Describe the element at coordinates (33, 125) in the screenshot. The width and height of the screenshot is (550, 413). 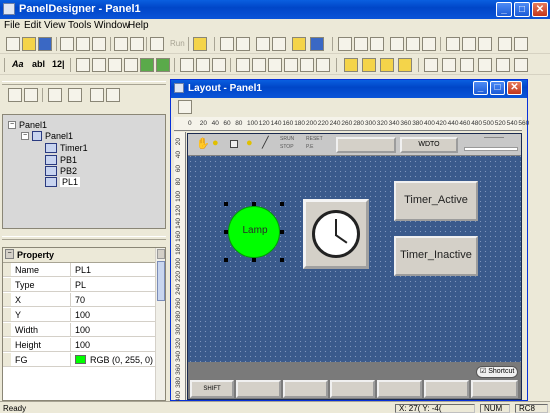
I see `tree-root: Panel1` at that location.